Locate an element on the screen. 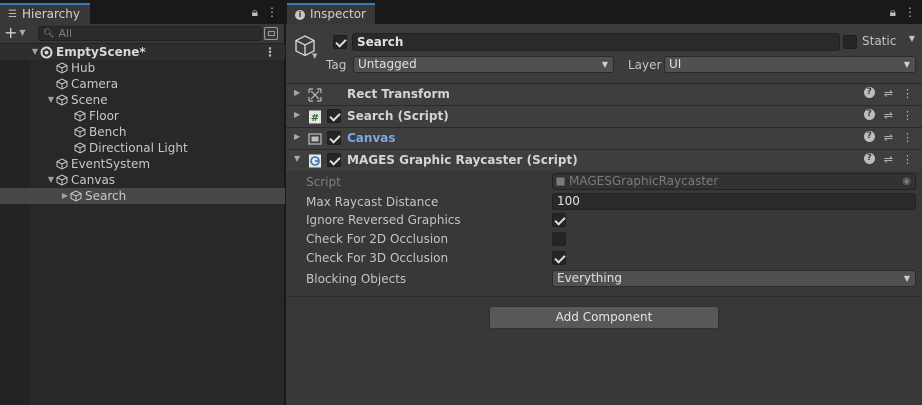 This screenshot has height=405, width=922. inspector-tab-label: Inspector is located at coordinates (338, 14).